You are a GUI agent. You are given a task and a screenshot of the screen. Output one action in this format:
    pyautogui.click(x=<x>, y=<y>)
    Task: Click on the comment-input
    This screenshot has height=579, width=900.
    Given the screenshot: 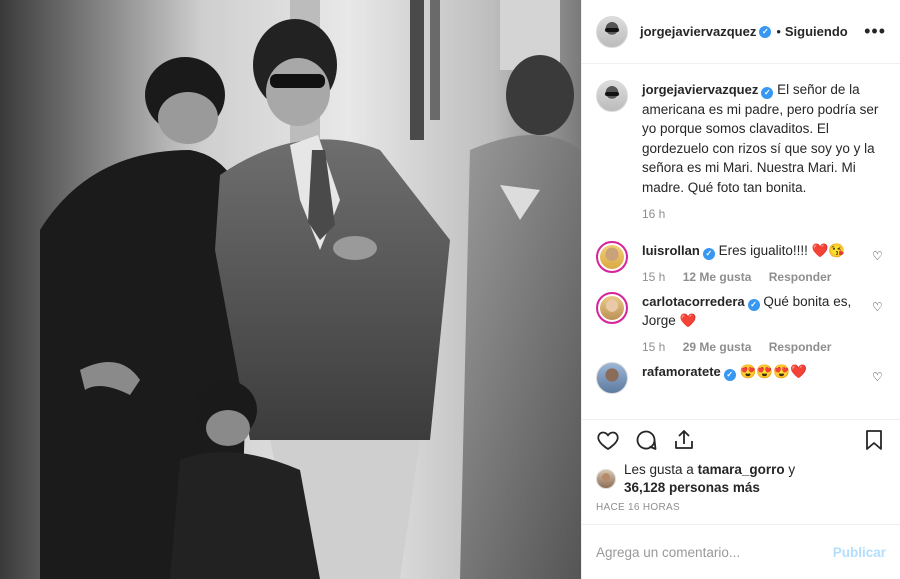 What is the action you would take?
    pyautogui.click(x=714, y=552)
    